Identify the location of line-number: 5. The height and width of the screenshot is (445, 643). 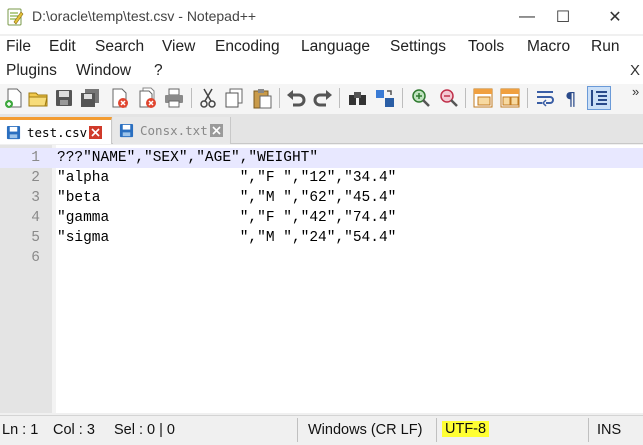
(35, 238).